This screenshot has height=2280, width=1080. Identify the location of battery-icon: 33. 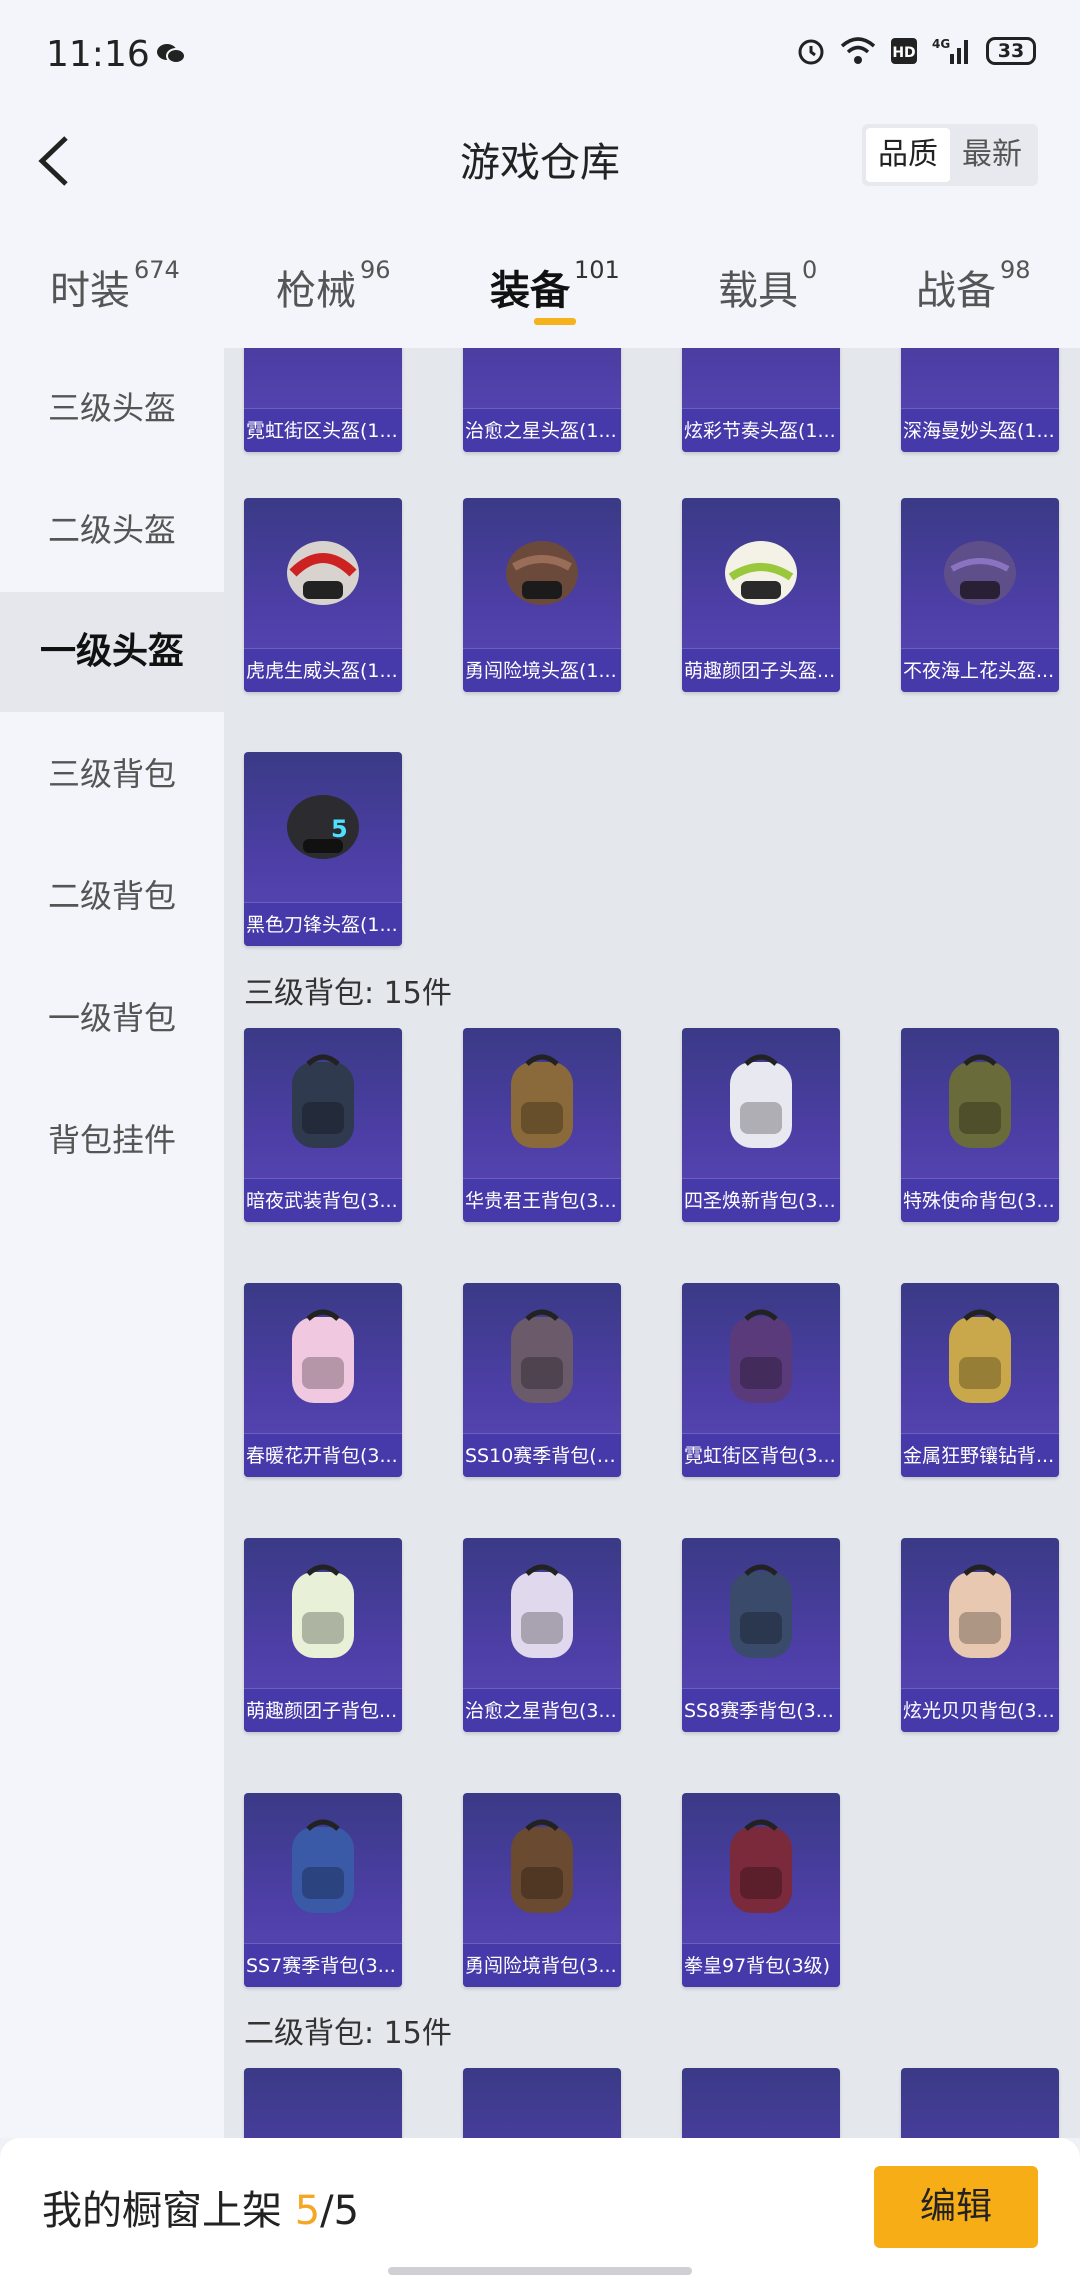
(1011, 51).